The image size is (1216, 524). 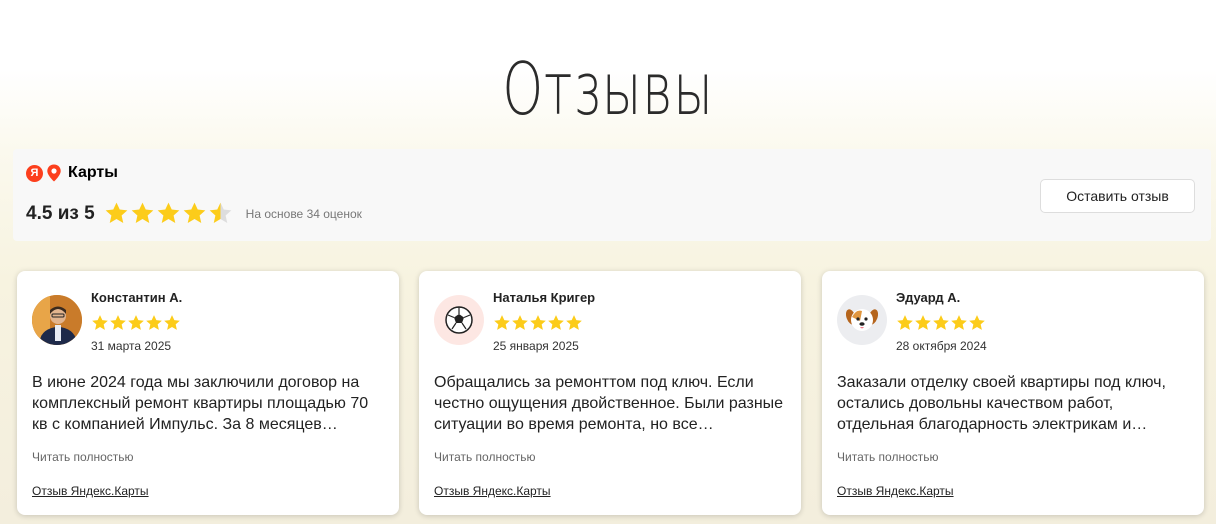 I want to click on soccer-ball-icon, so click(x=459, y=320).